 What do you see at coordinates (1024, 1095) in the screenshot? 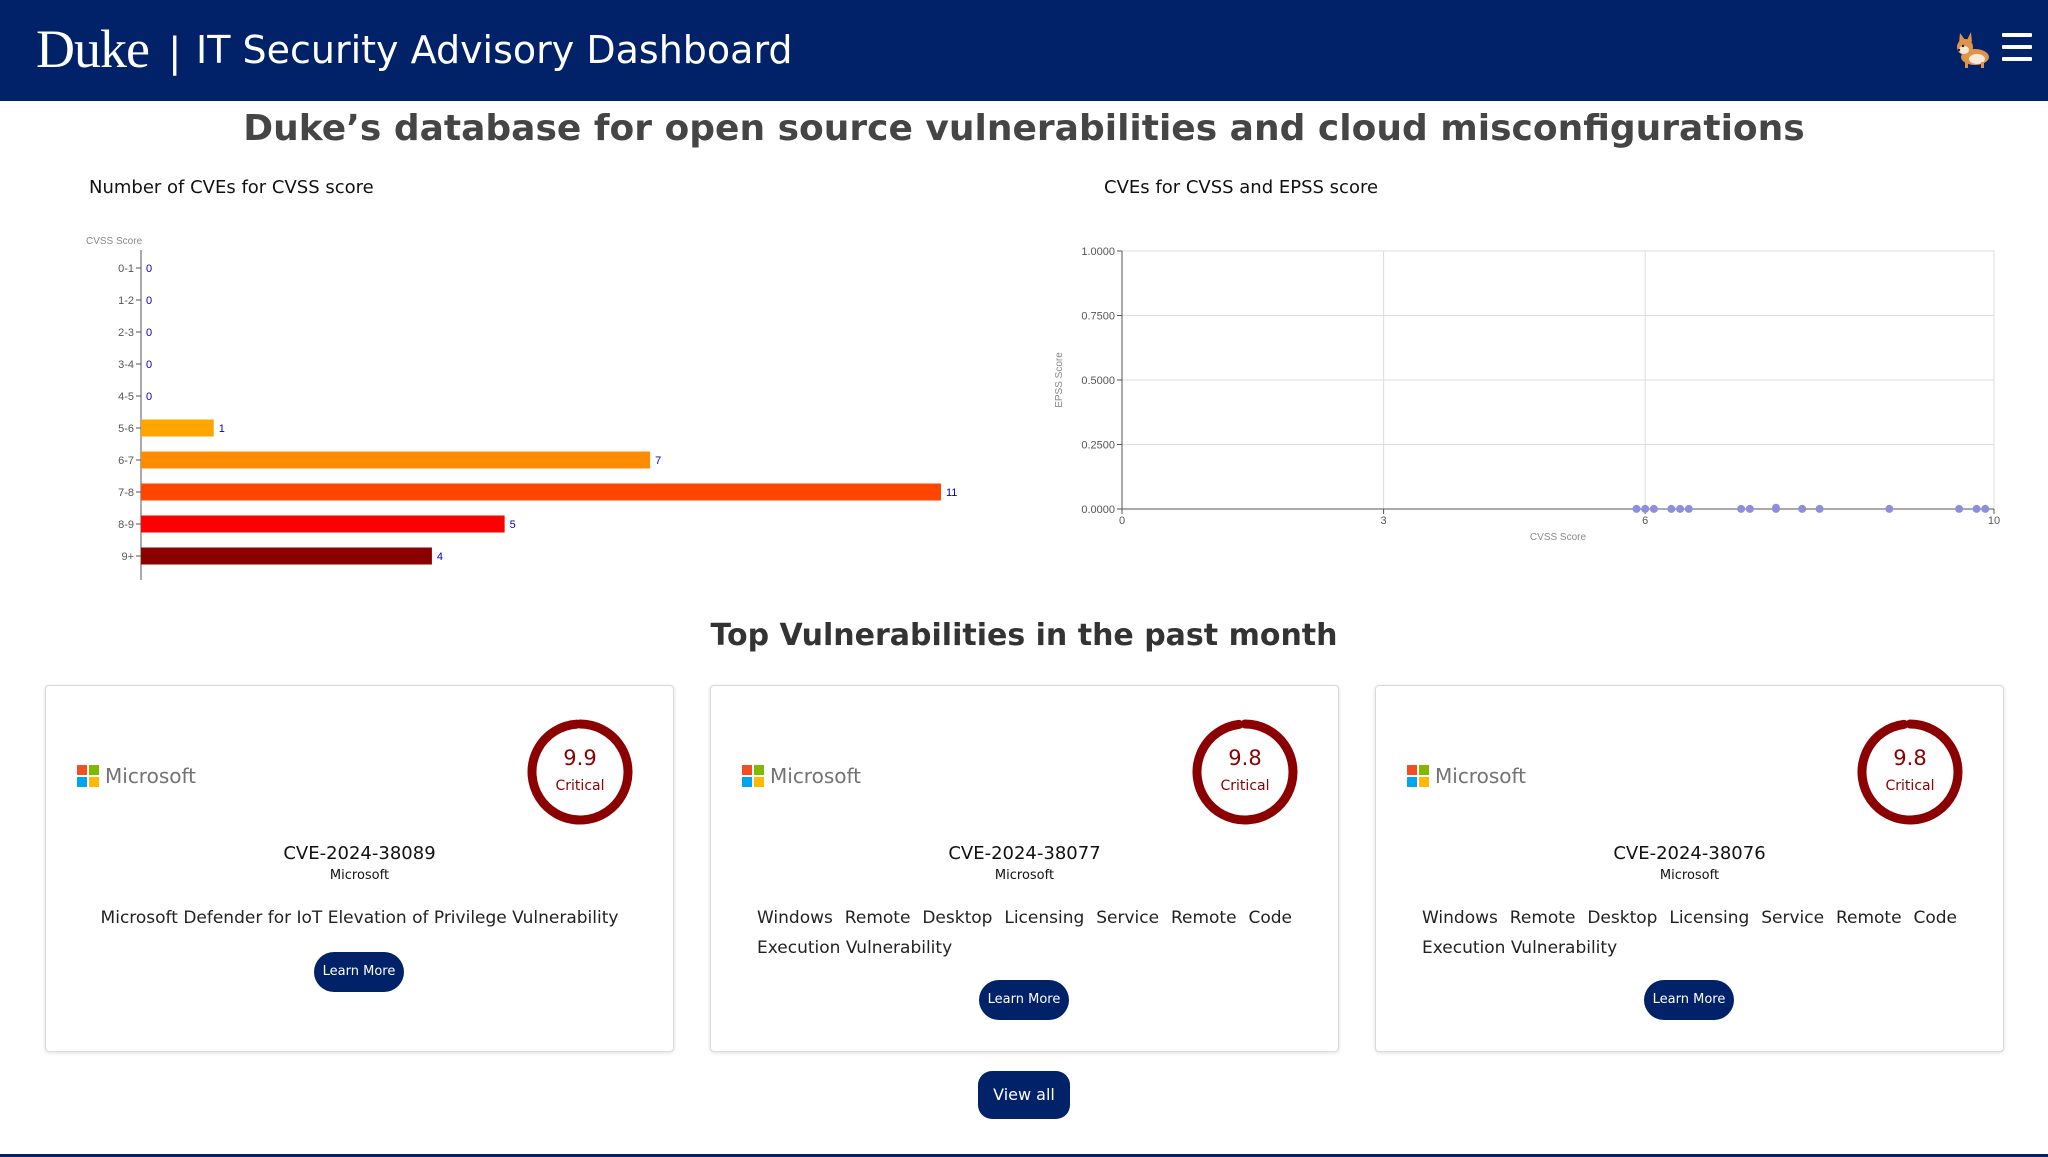
I see `view-all-button: View all` at bounding box center [1024, 1095].